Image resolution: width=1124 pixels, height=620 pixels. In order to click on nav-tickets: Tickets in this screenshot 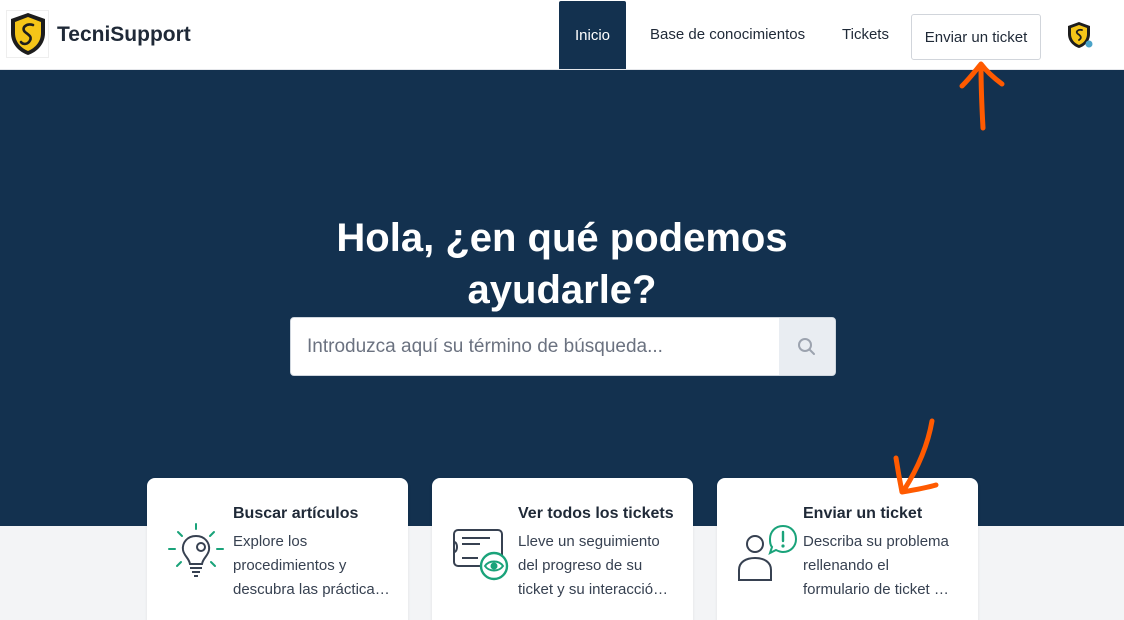, I will do `click(865, 34)`.